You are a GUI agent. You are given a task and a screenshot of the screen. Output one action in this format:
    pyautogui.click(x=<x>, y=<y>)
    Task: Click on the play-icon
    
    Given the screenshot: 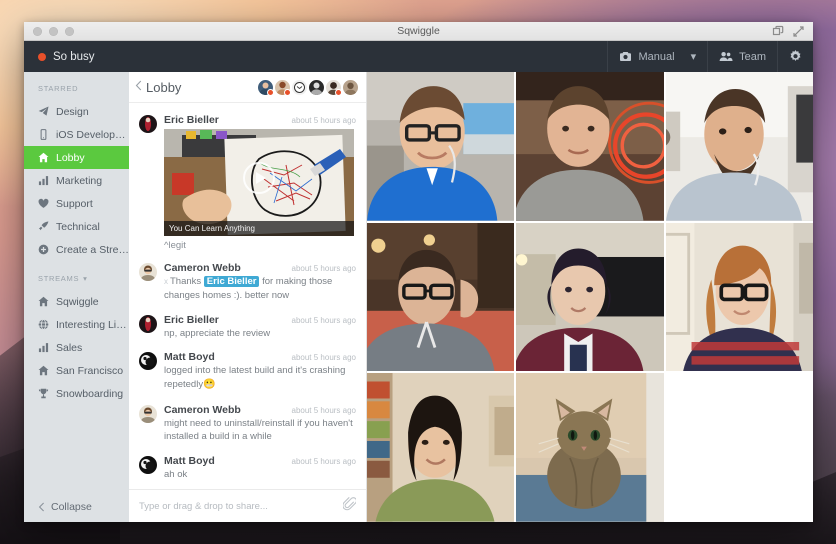 What is the action you would take?
    pyautogui.click(x=259, y=178)
    